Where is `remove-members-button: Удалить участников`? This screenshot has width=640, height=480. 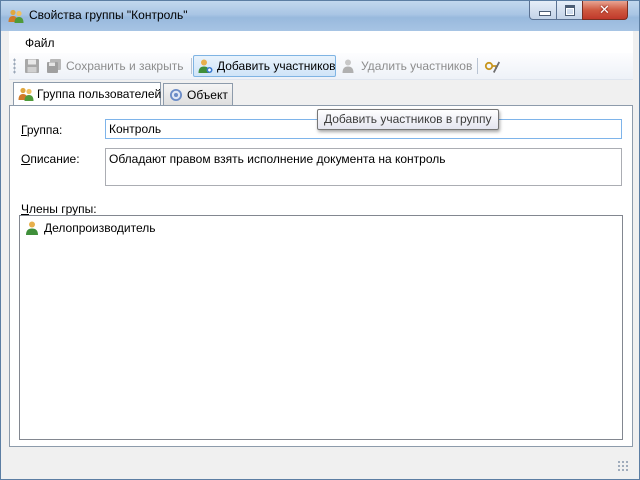 remove-members-button: Удалить участников is located at coordinates (406, 66).